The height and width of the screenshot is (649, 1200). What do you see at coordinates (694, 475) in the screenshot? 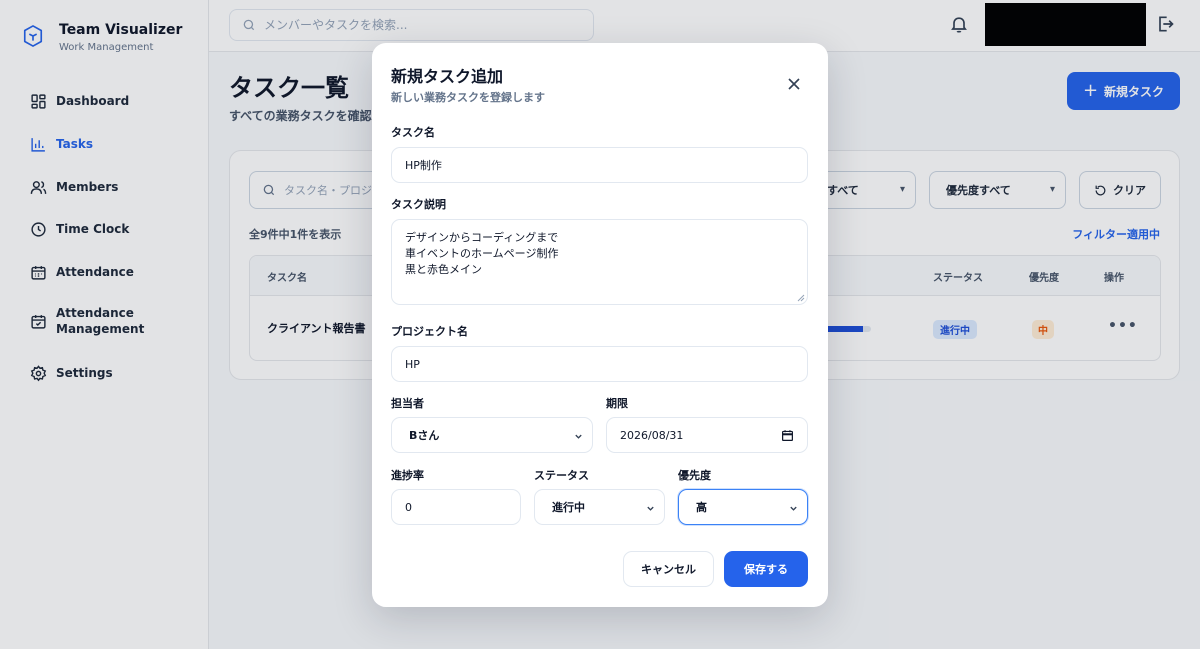
I see `priority-label: 優先度` at bounding box center [694, 475].